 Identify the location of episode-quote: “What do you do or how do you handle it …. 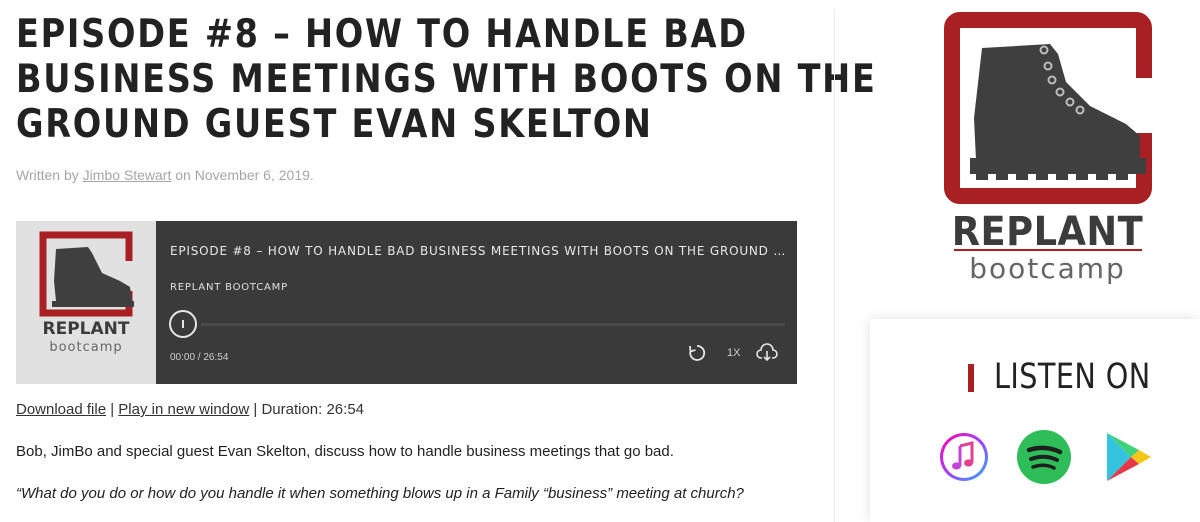
(380, 493).